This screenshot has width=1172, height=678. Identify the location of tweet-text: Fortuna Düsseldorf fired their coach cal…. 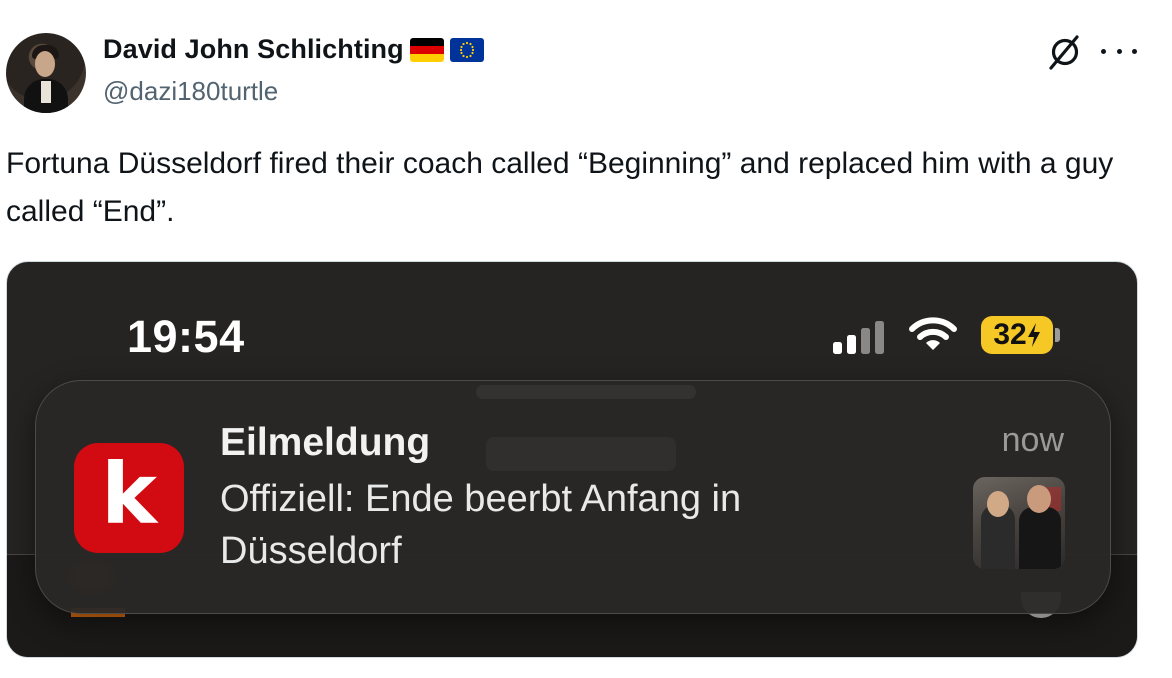
(560, 187).